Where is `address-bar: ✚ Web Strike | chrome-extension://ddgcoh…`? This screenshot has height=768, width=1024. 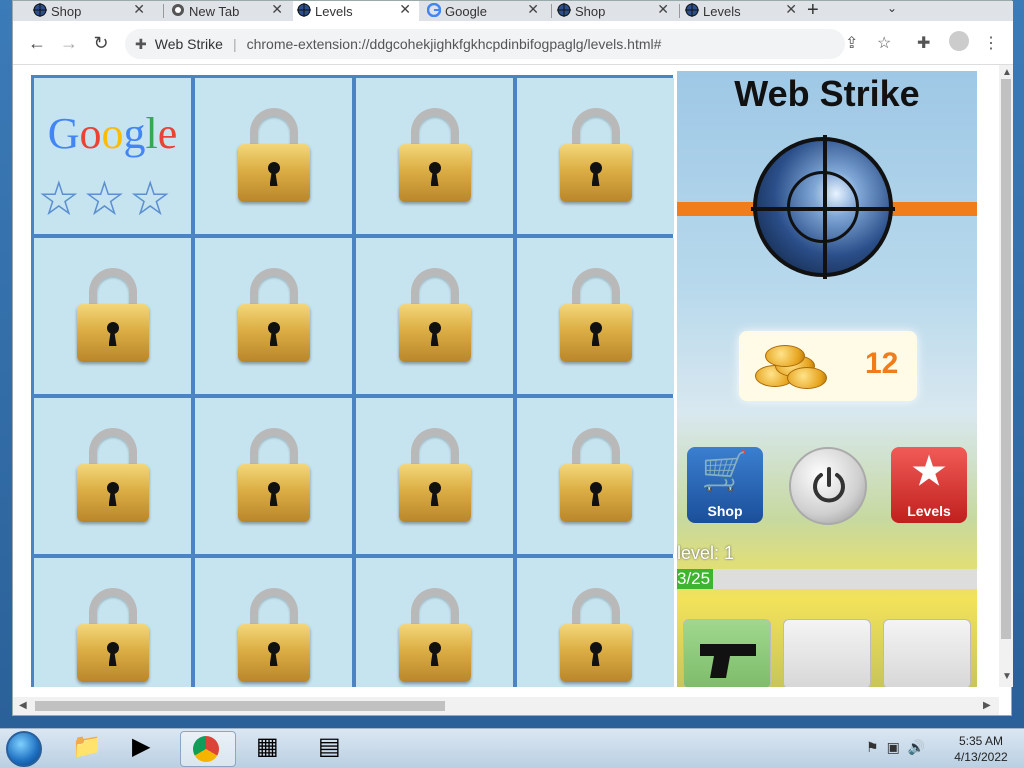
address-bar: ✚ Web Strike | chrome-extension://ddgcoh… is located at coordinates (485, 44).